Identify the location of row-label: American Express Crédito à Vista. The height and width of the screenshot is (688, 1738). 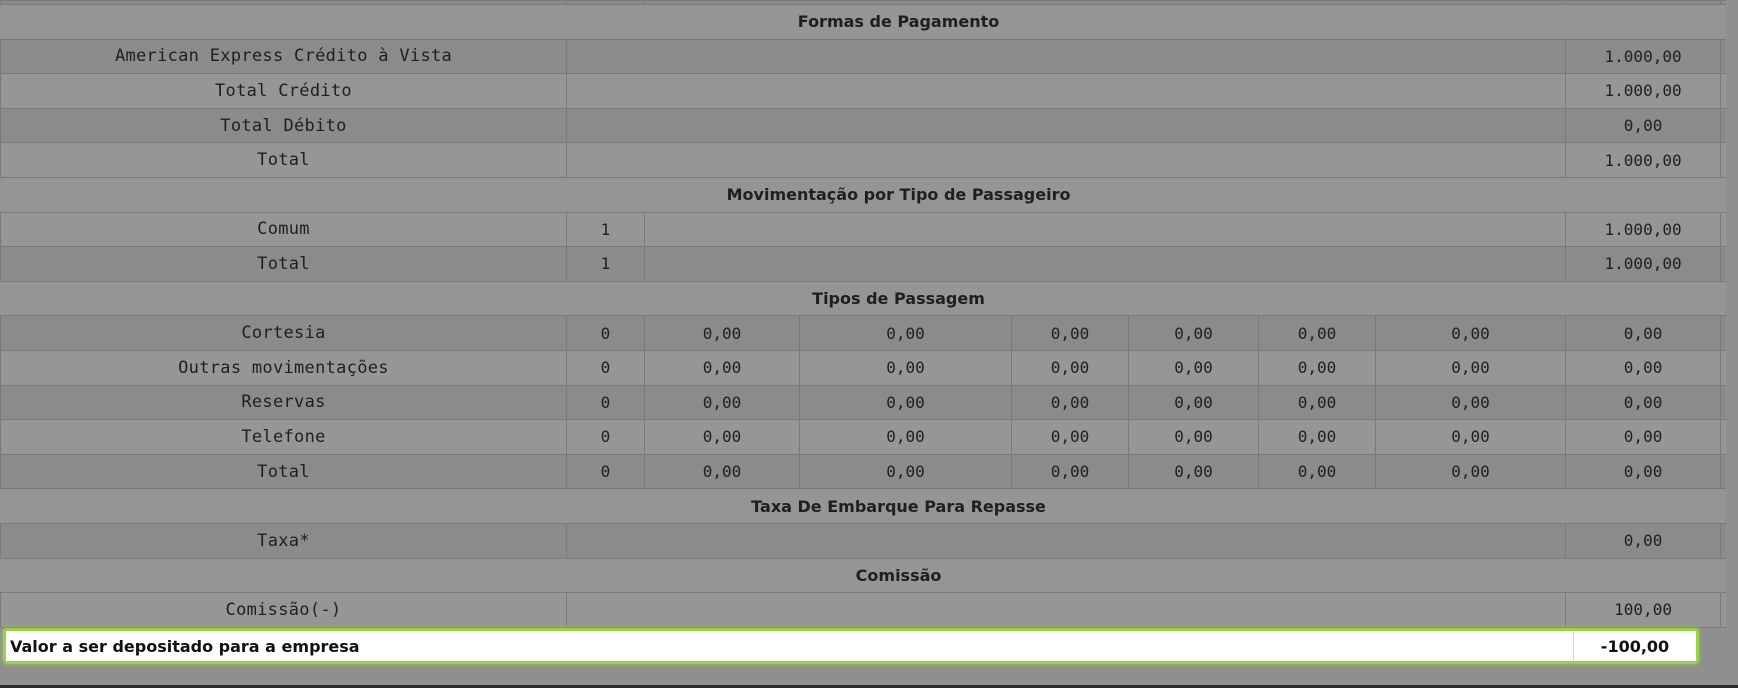
(283, 56).